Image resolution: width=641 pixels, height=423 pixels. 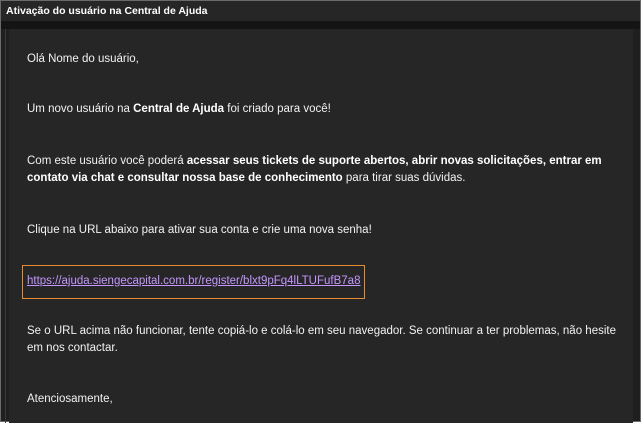 What do you see at coordinates (80, 109) in the screenshot?
I see `paragraph-new-user-start: Um novo usuário na` at bounding box center [80, 109].